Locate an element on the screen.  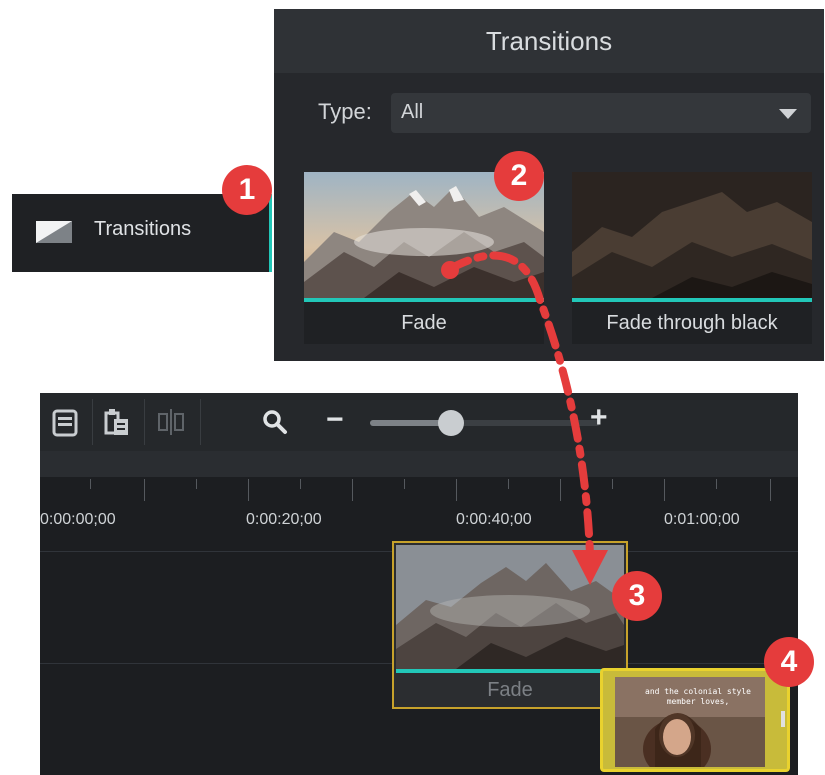
timeline-toolbar: − + is located at coordinates (419, 422).